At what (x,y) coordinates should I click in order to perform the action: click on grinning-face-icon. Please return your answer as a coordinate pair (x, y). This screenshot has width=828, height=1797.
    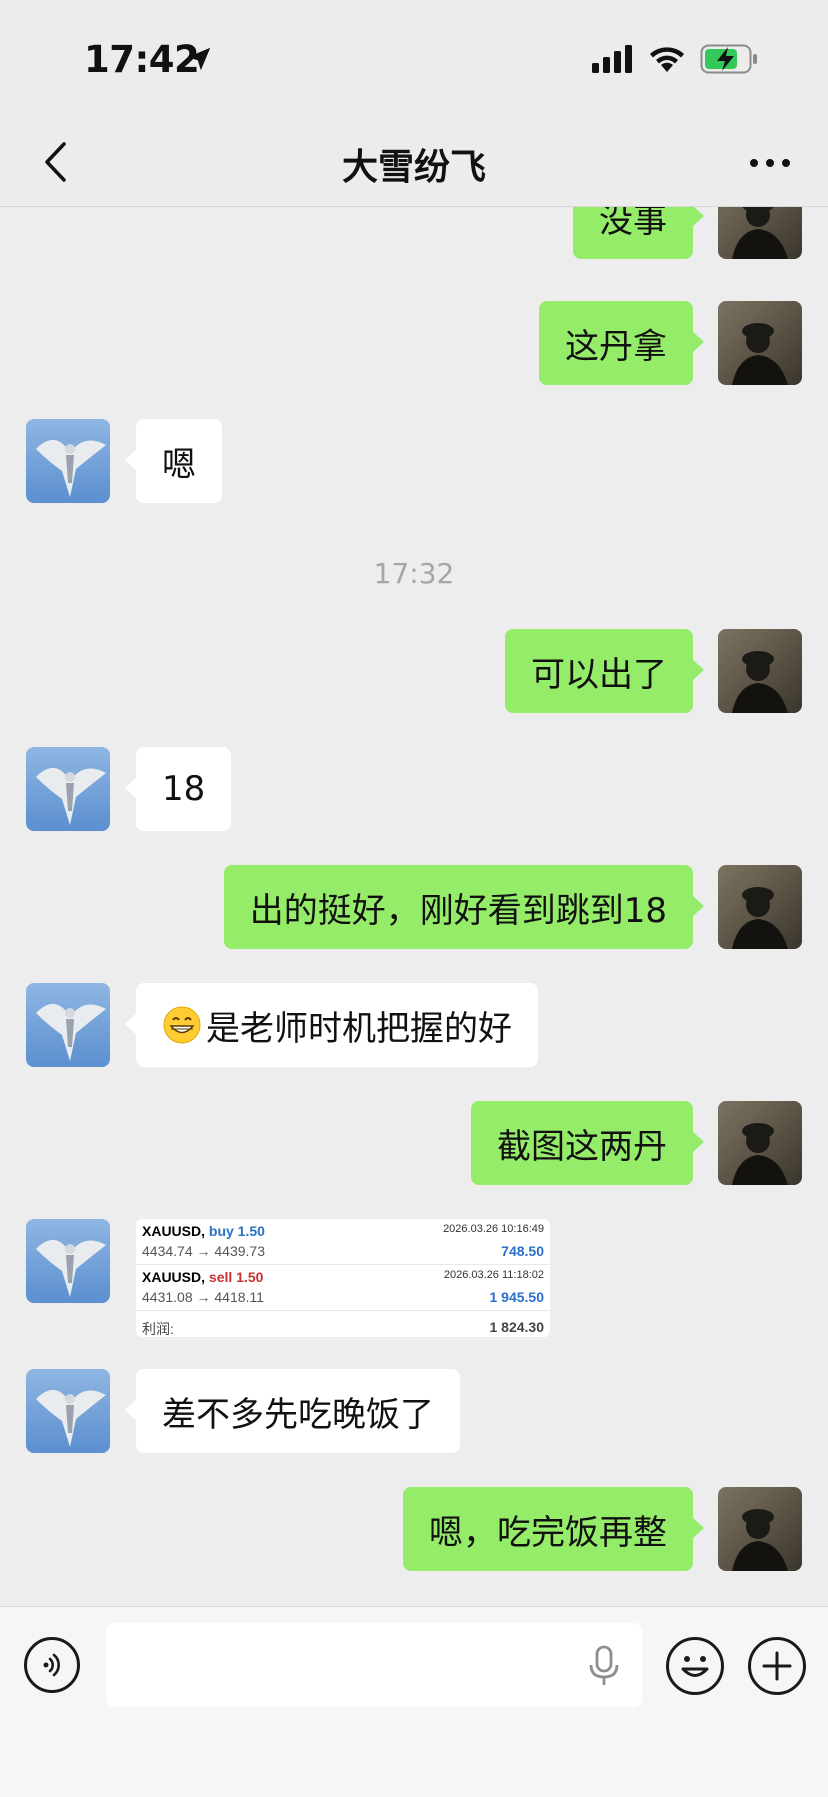
    Looking at the image, I should click on (182, 1025).